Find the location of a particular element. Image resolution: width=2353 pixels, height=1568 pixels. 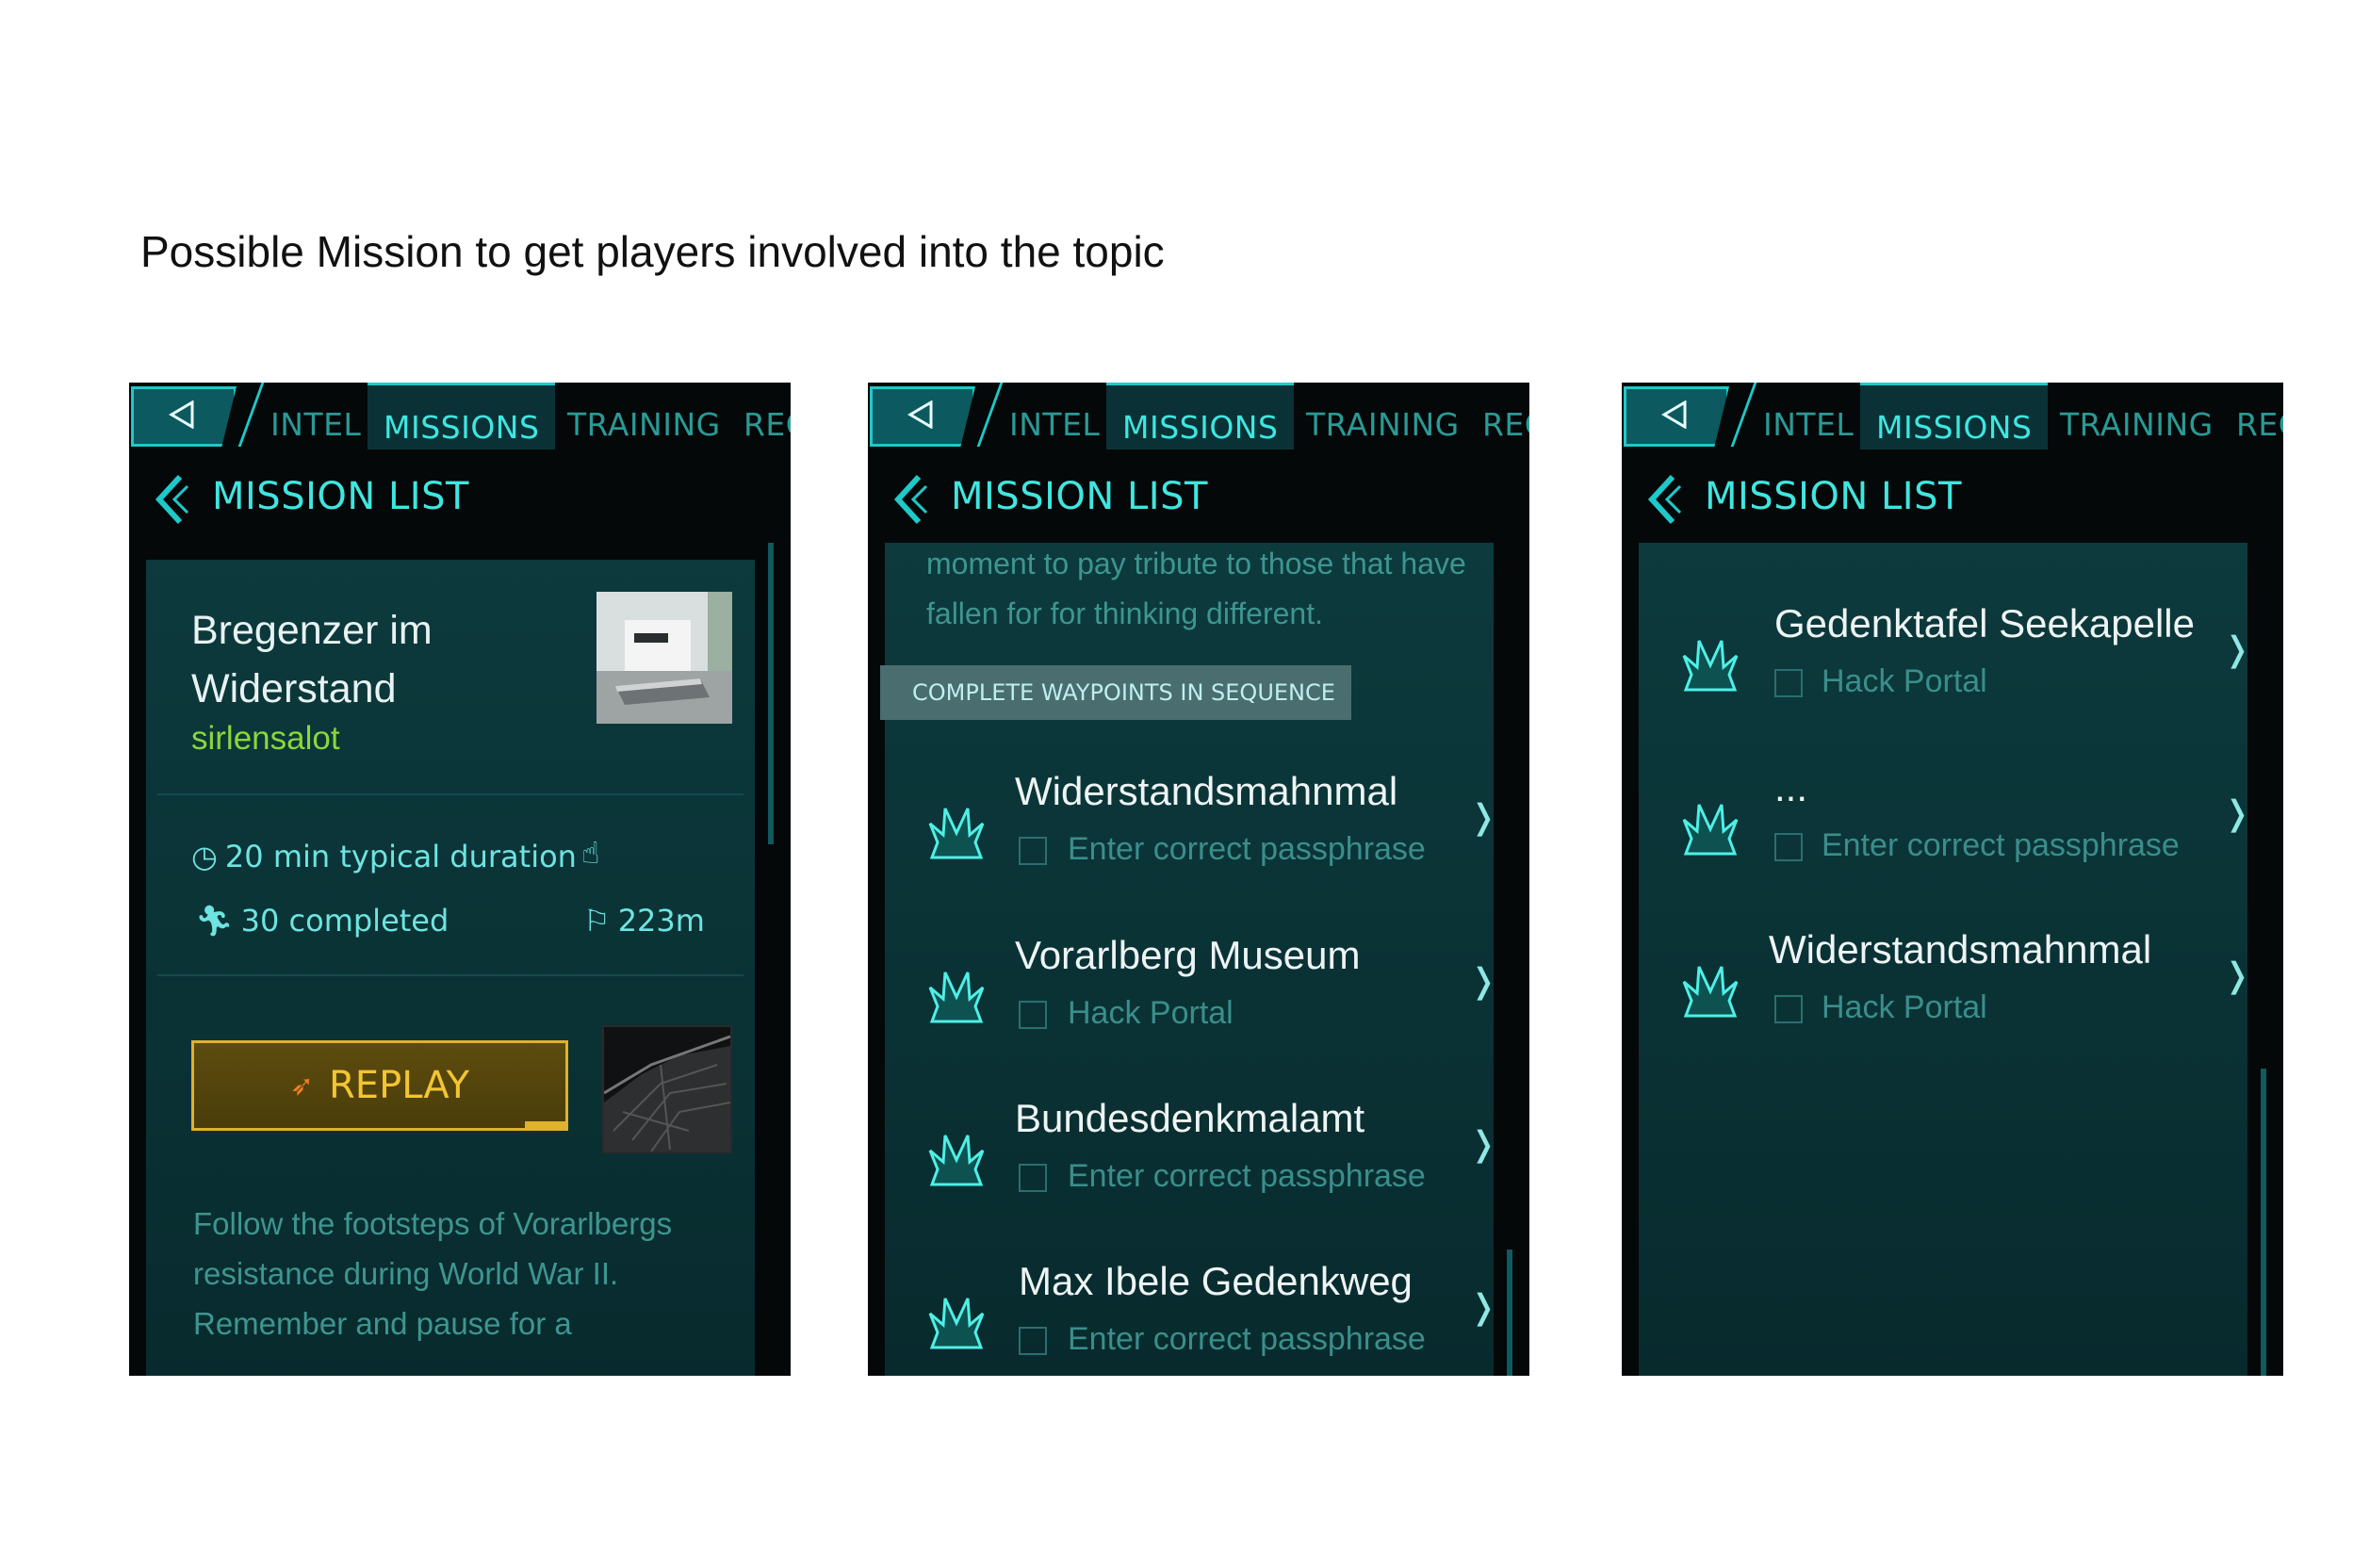

completed-stat: 🏃︎ 30 completed is located at coordinates (322, 921).